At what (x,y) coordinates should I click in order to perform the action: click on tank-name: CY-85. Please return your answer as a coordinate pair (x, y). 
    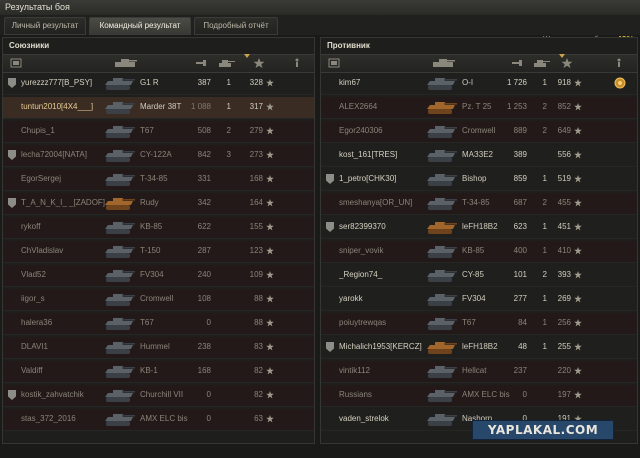
    Looking at the image, I should click on (473, 274).